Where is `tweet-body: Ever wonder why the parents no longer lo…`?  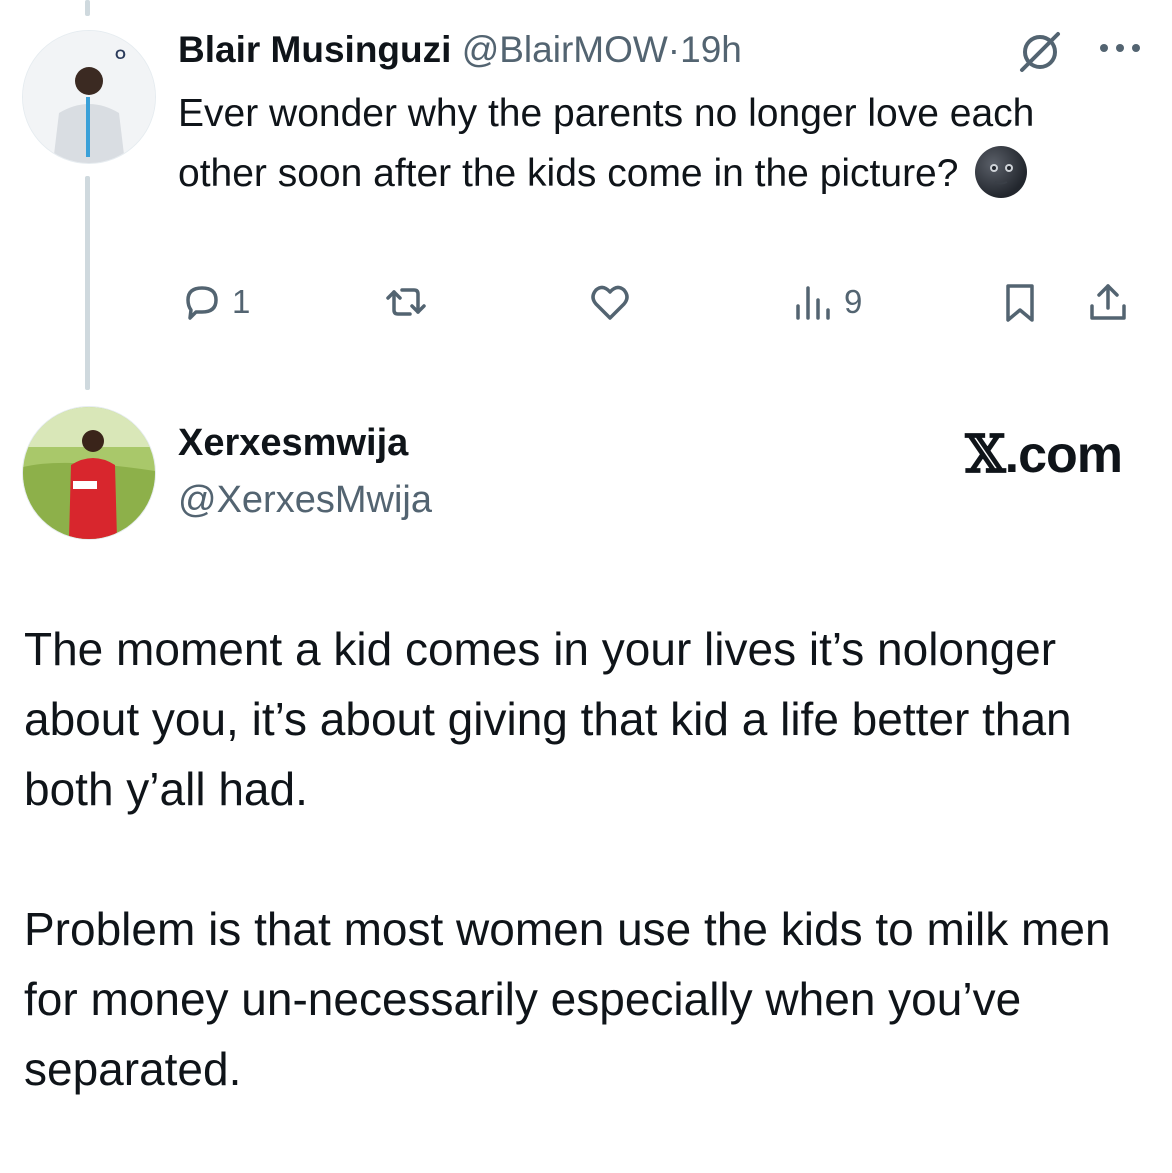 tweet-body: Ever wonder why the parents no longer lo… is located at coordinates (606, 143).